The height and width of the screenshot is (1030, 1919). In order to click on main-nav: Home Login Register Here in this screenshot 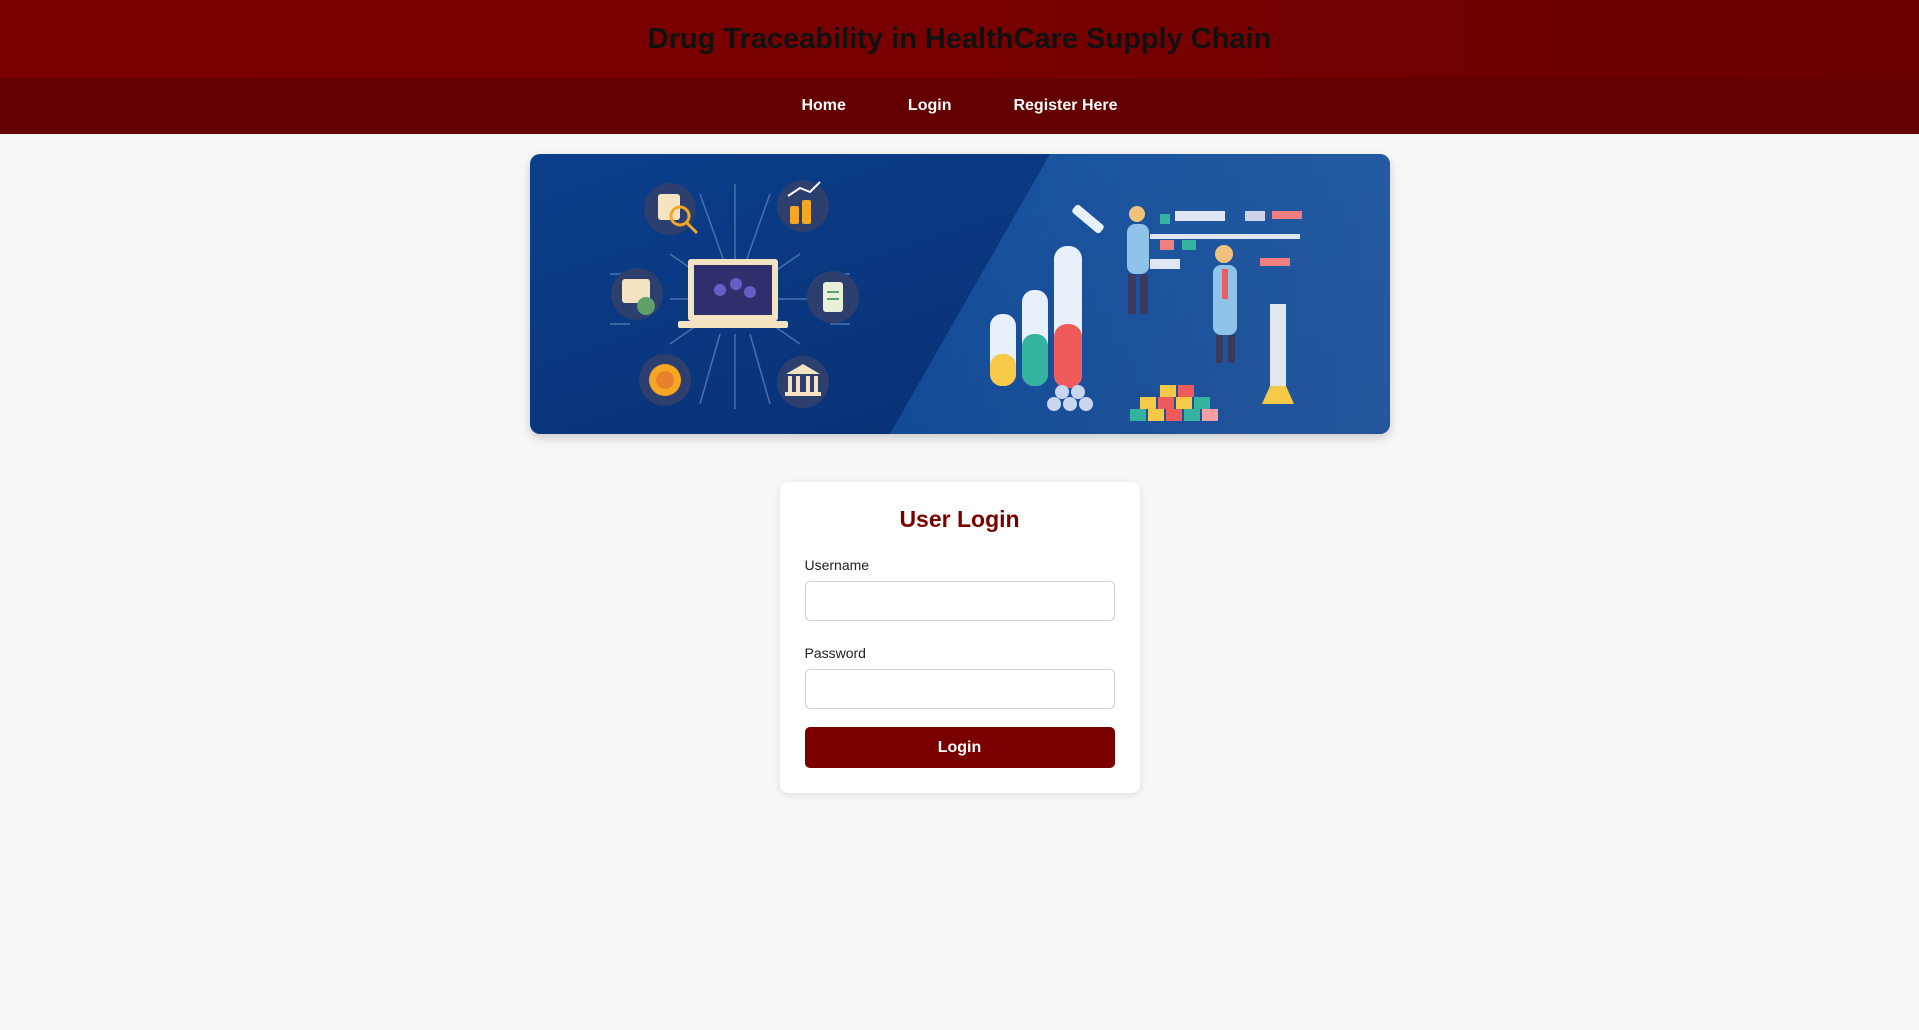, I will do `click(959, 106)`.